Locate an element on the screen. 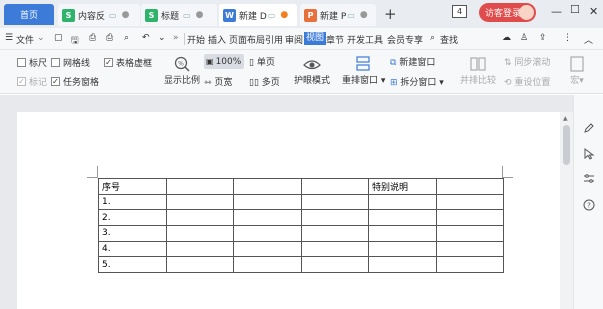 The height and width of the screenshot is (309, 603). scrollbar-thumb is located at coordinates (566, 145).